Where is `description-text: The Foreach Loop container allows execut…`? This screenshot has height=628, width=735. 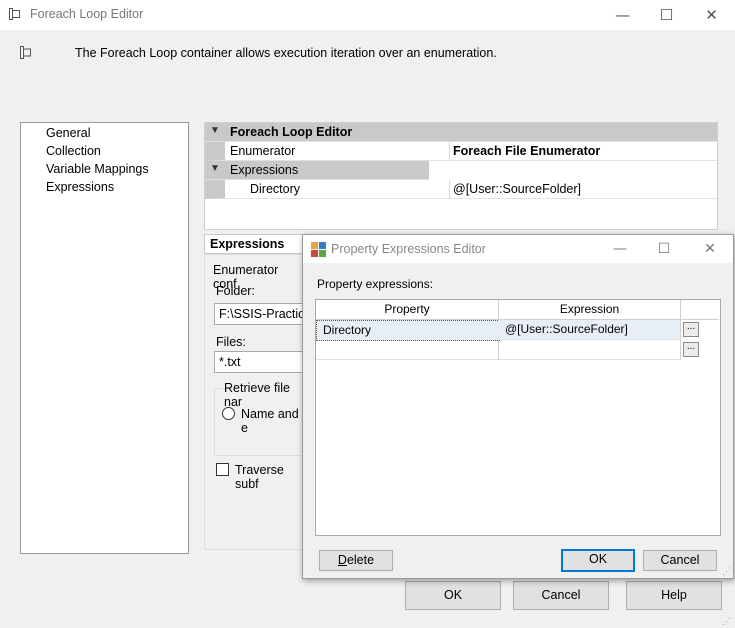
description-text: The Foreach Loop container allows execut… is located at coordinates (286, 53).